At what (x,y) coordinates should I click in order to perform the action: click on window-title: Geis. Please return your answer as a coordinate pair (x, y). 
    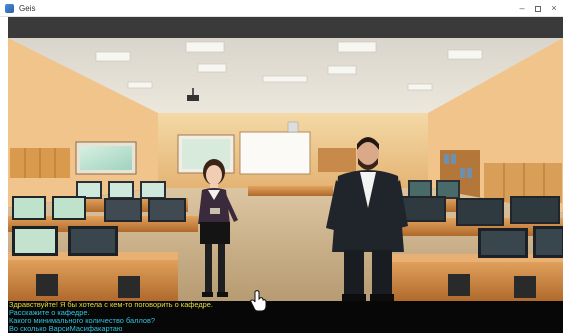
    Looking at the image, I should click on (27, 8).